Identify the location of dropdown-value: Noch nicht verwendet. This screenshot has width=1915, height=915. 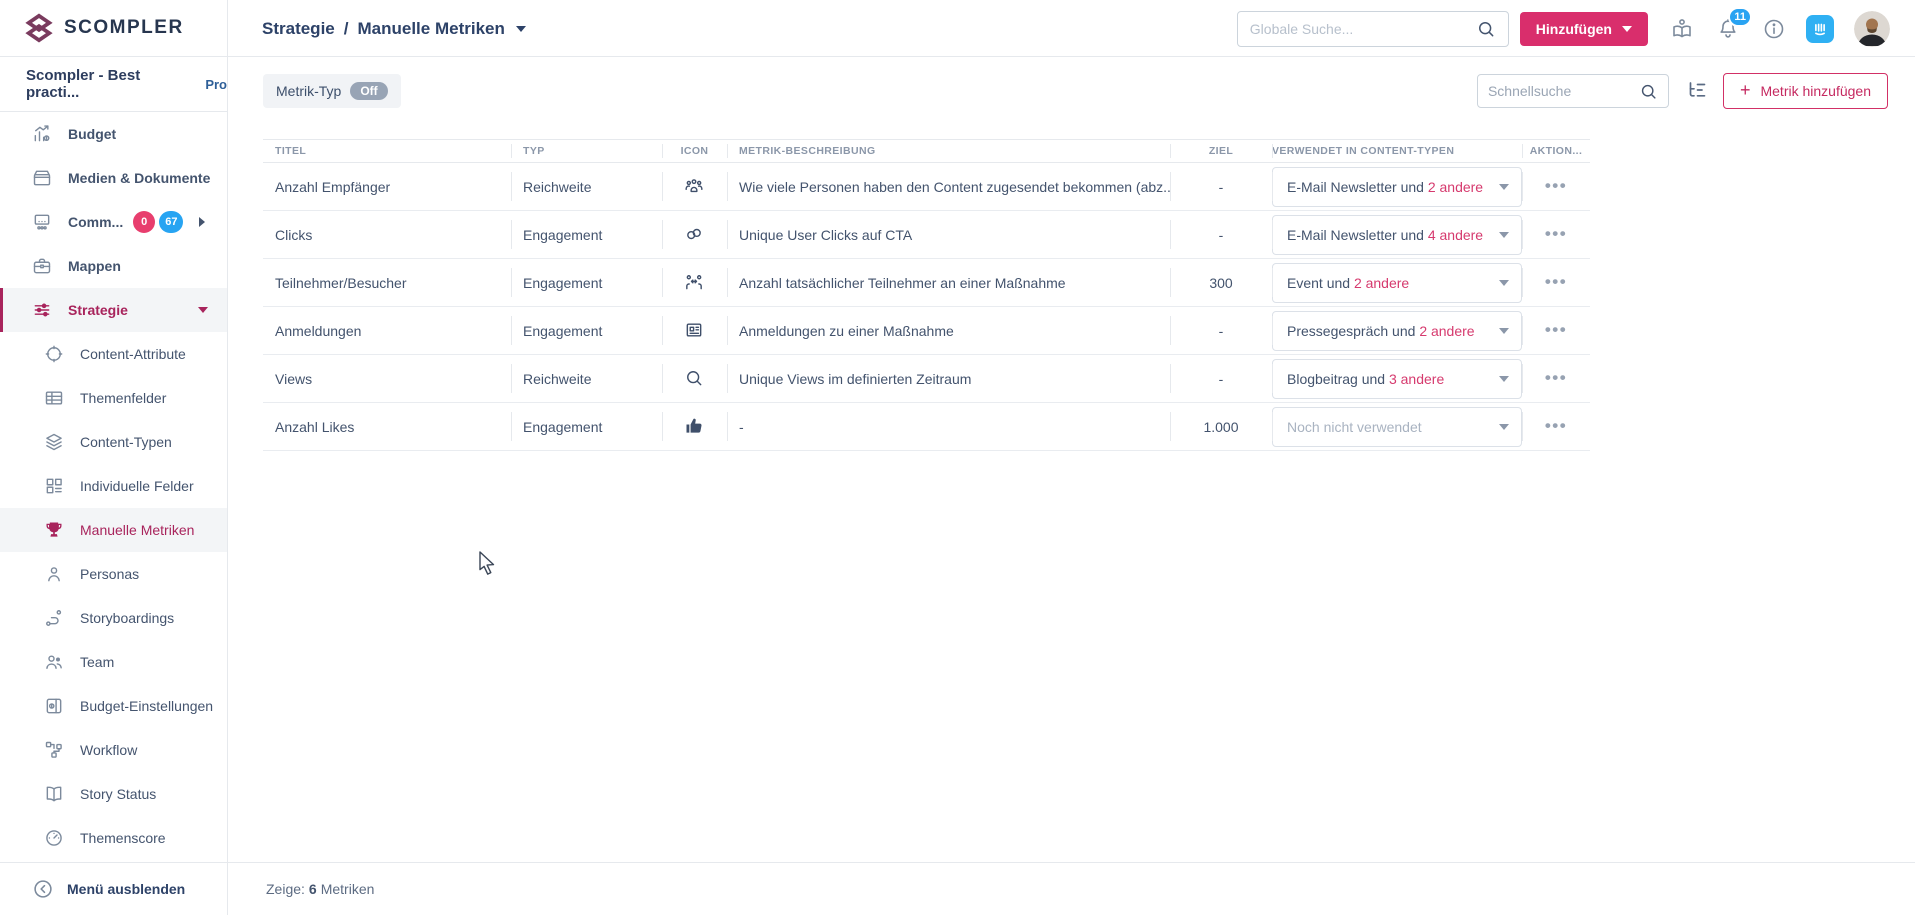
(1354, 426).